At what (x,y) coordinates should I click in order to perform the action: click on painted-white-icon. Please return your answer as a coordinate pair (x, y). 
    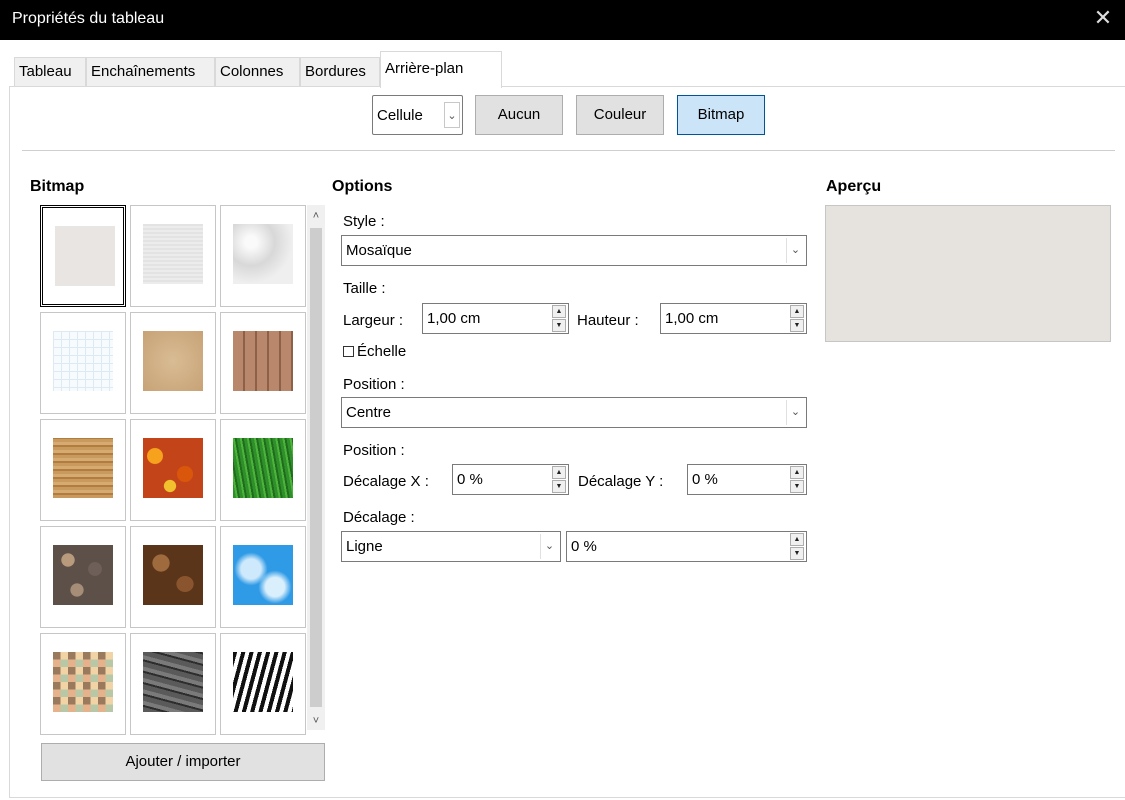
    Looking at the image, I should click on (85, 256).